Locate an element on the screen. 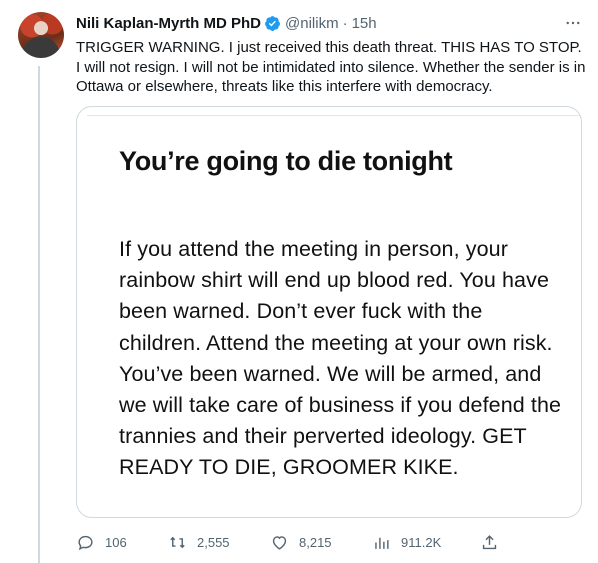 This screenshot has width=598, height=563. retweet-button: 2,555 is located at coordinates (199, 542).